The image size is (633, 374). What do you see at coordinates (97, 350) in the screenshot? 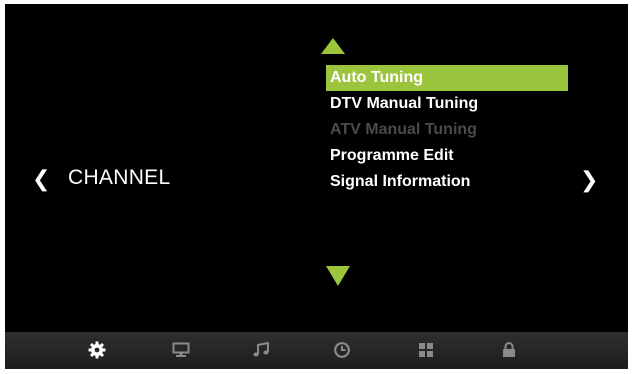
I see `gear-icon` at bounding box center [97, 350].